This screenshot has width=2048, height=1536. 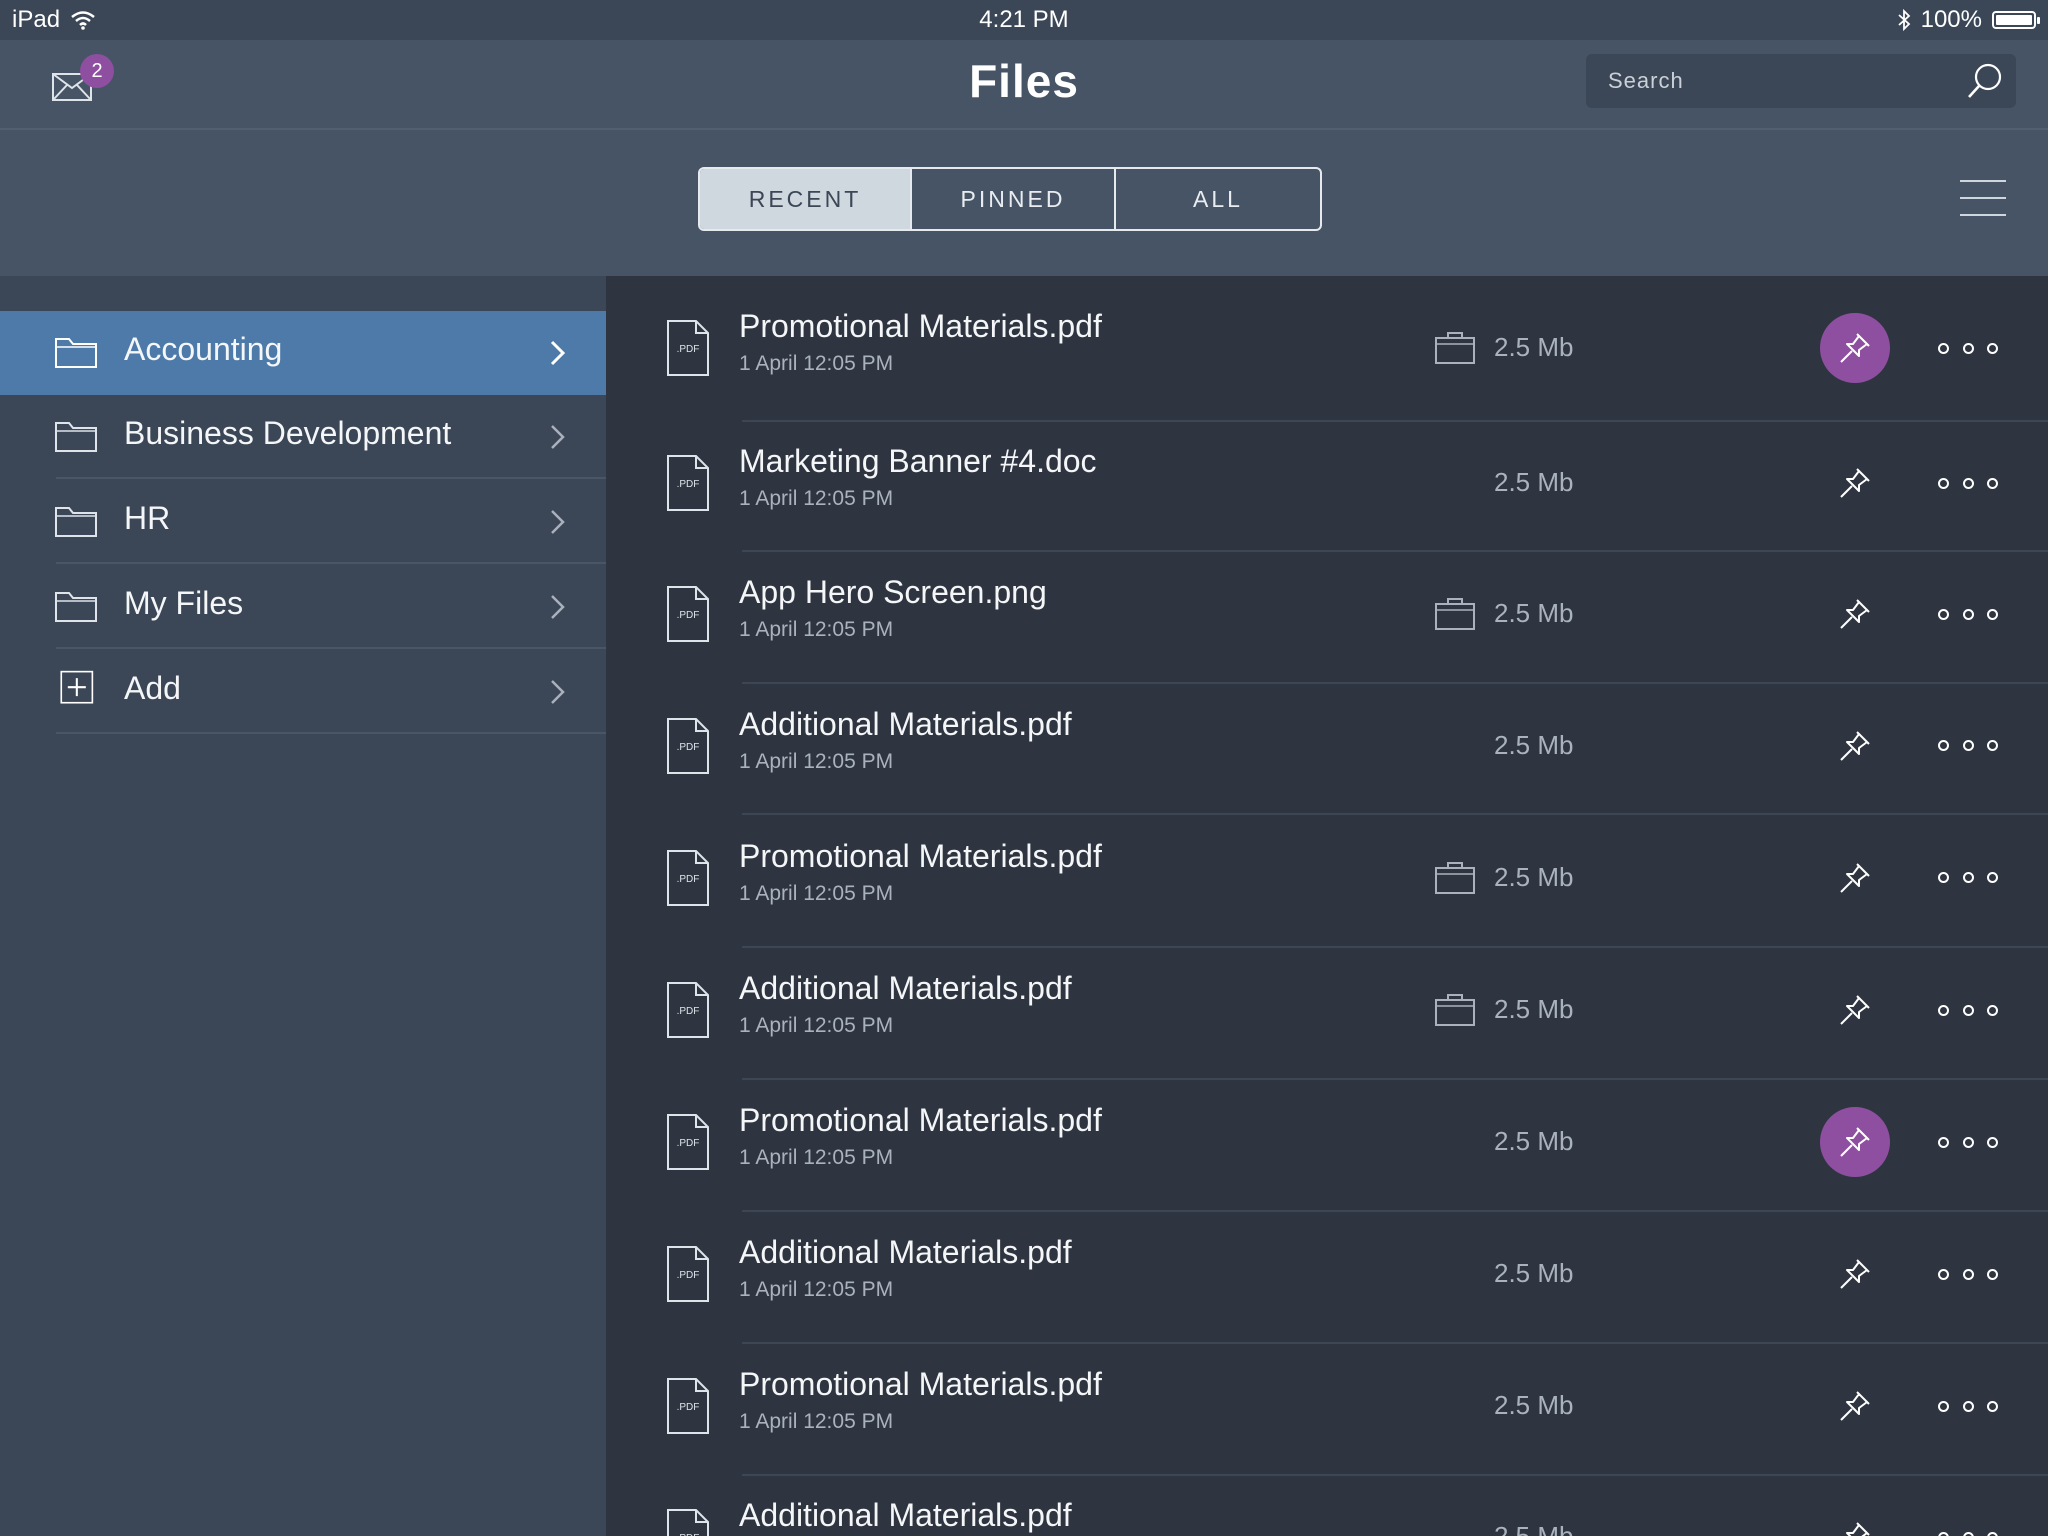 I want to click on sidebar-item-business-development: Business Development, so click(x=303, y=437).